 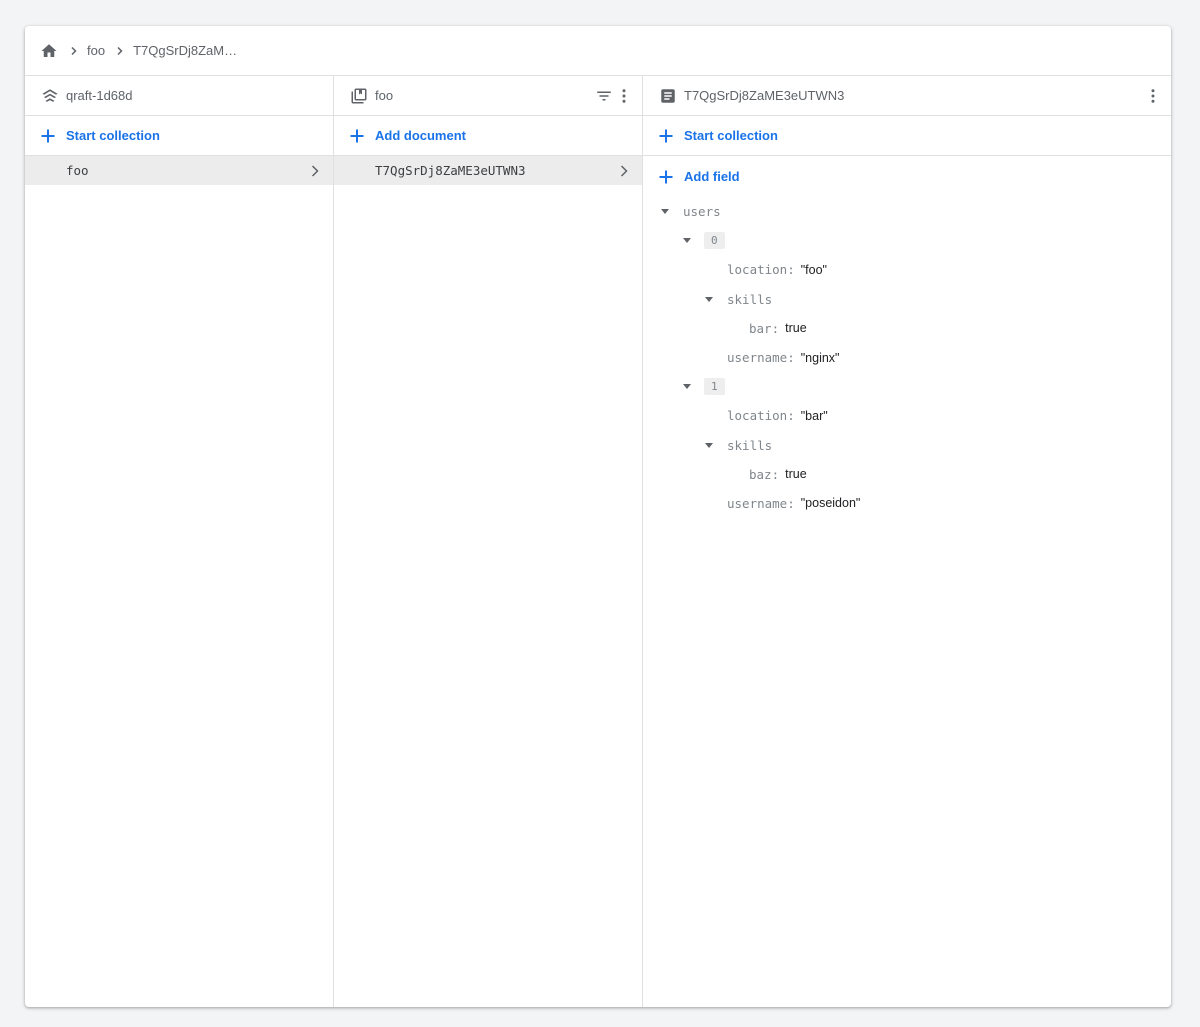 I want to click on add-document-button: Add document, so click(x=488, y=136).